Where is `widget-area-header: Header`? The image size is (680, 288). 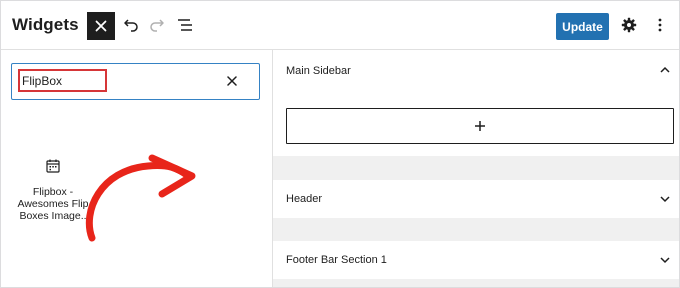
widget-area-header: Header is located at coordinates (476, 199).